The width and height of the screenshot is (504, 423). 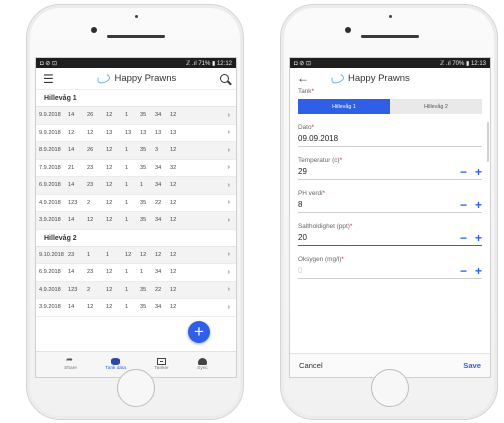 What do you see at coordinates (472, 365) in the screenshot?
I see `save-button: Save` at bounding box center [472, 365].